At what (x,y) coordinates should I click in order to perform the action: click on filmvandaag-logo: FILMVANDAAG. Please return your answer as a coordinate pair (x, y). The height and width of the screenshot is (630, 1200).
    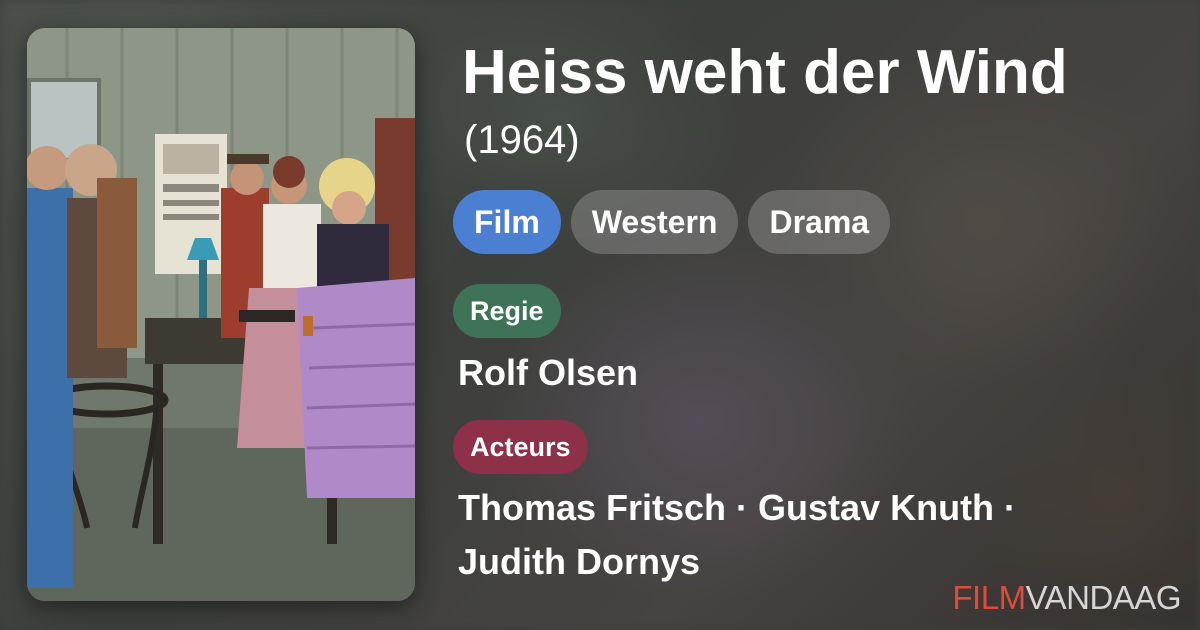
    Looking at the image, I should click on (1066, 598).